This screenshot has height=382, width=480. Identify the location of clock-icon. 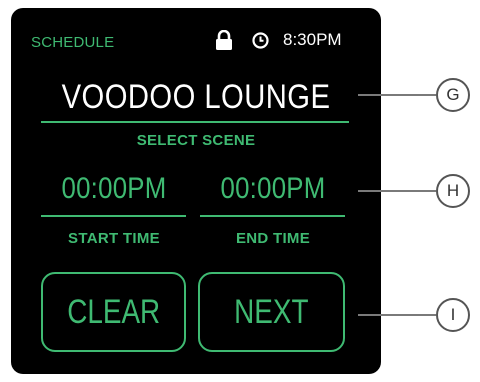
(260, 40).